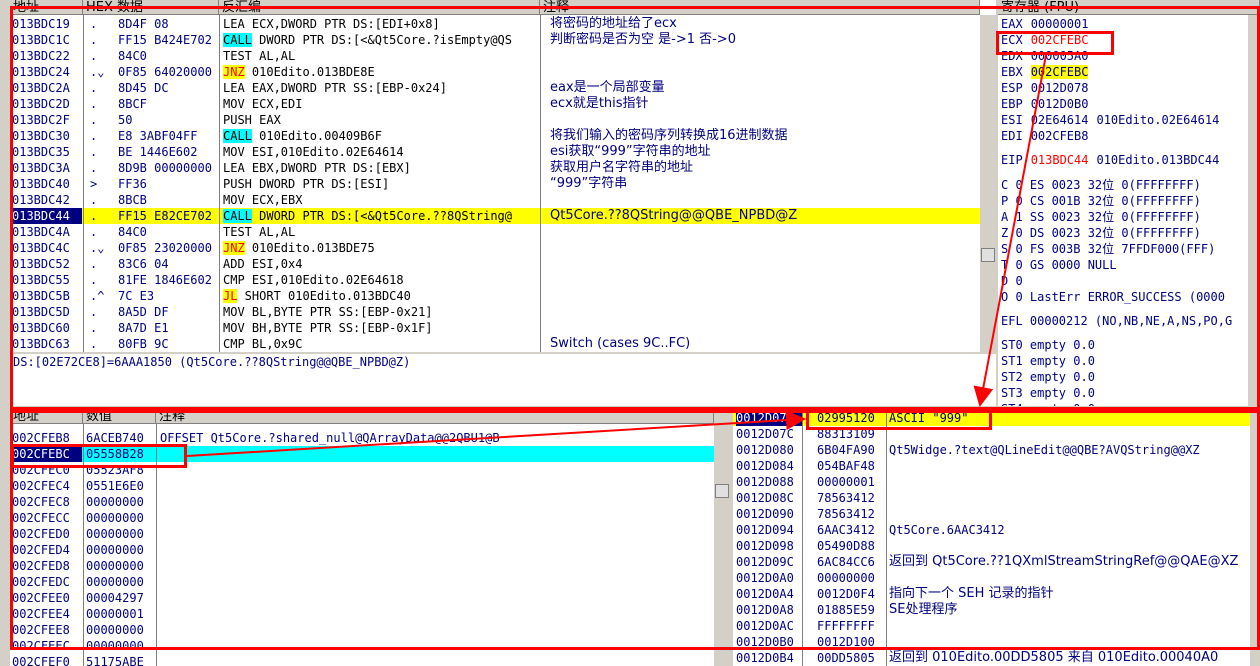 The height and width of the screenshot is (666, 1260). What do you see at coordinates (379, 7) in the screenshot?
I see `col-header-disasm: 反汇编` at bounding box center [379, 7].